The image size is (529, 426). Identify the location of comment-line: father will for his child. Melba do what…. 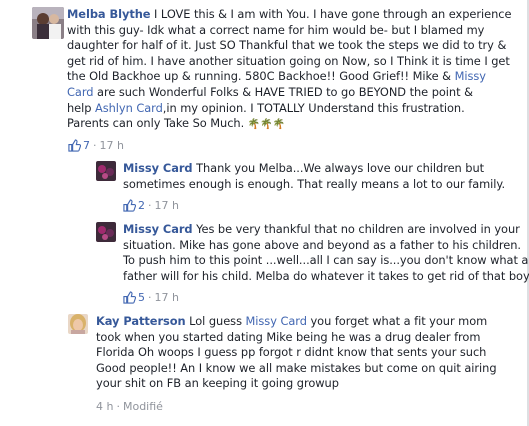
(326, 277).